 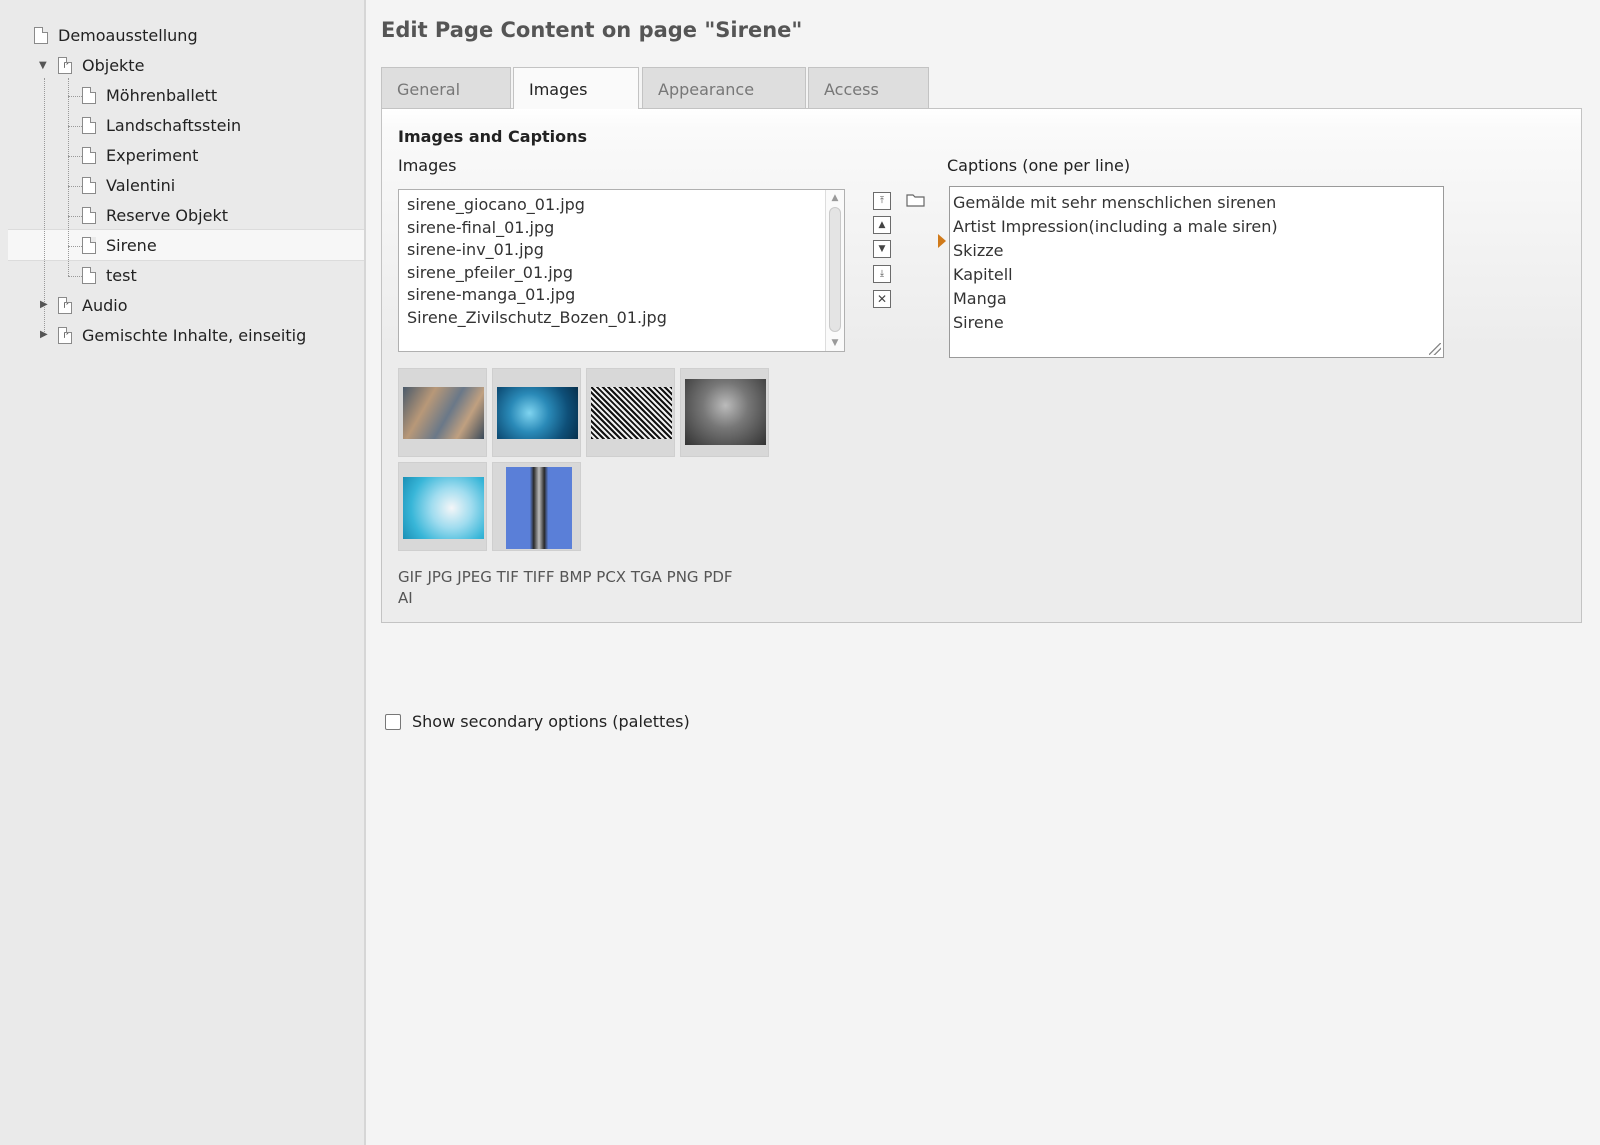 I want to click on tree-item-sirene: Sirene, so click(x=119, y=245).